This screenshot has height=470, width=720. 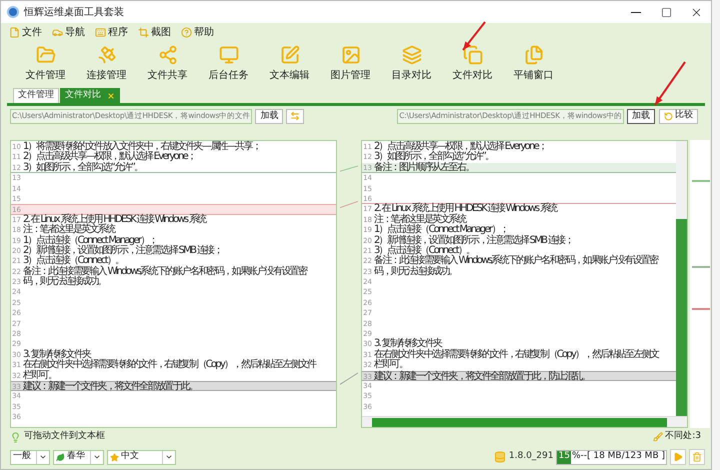 What do you see at coordinates (290, 55) in the screenshot?
I see `pen-icon` at bounding box center [290, 55].